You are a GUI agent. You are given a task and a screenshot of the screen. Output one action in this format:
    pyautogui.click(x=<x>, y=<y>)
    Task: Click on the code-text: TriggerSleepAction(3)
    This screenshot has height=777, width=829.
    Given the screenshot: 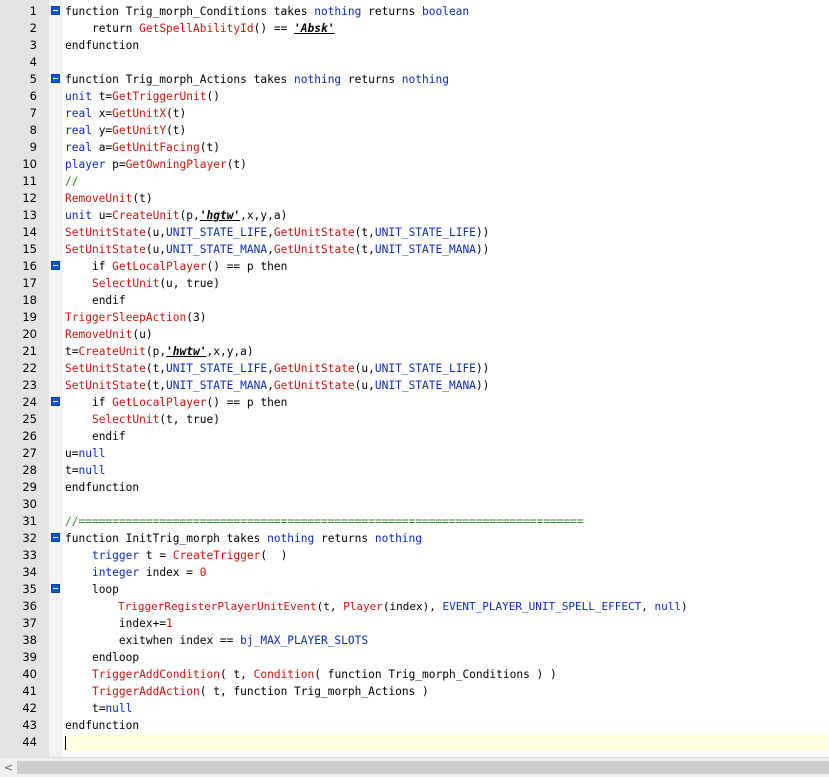 What is the action you would take?
    pyautogui.click(x=135, y=317)
    